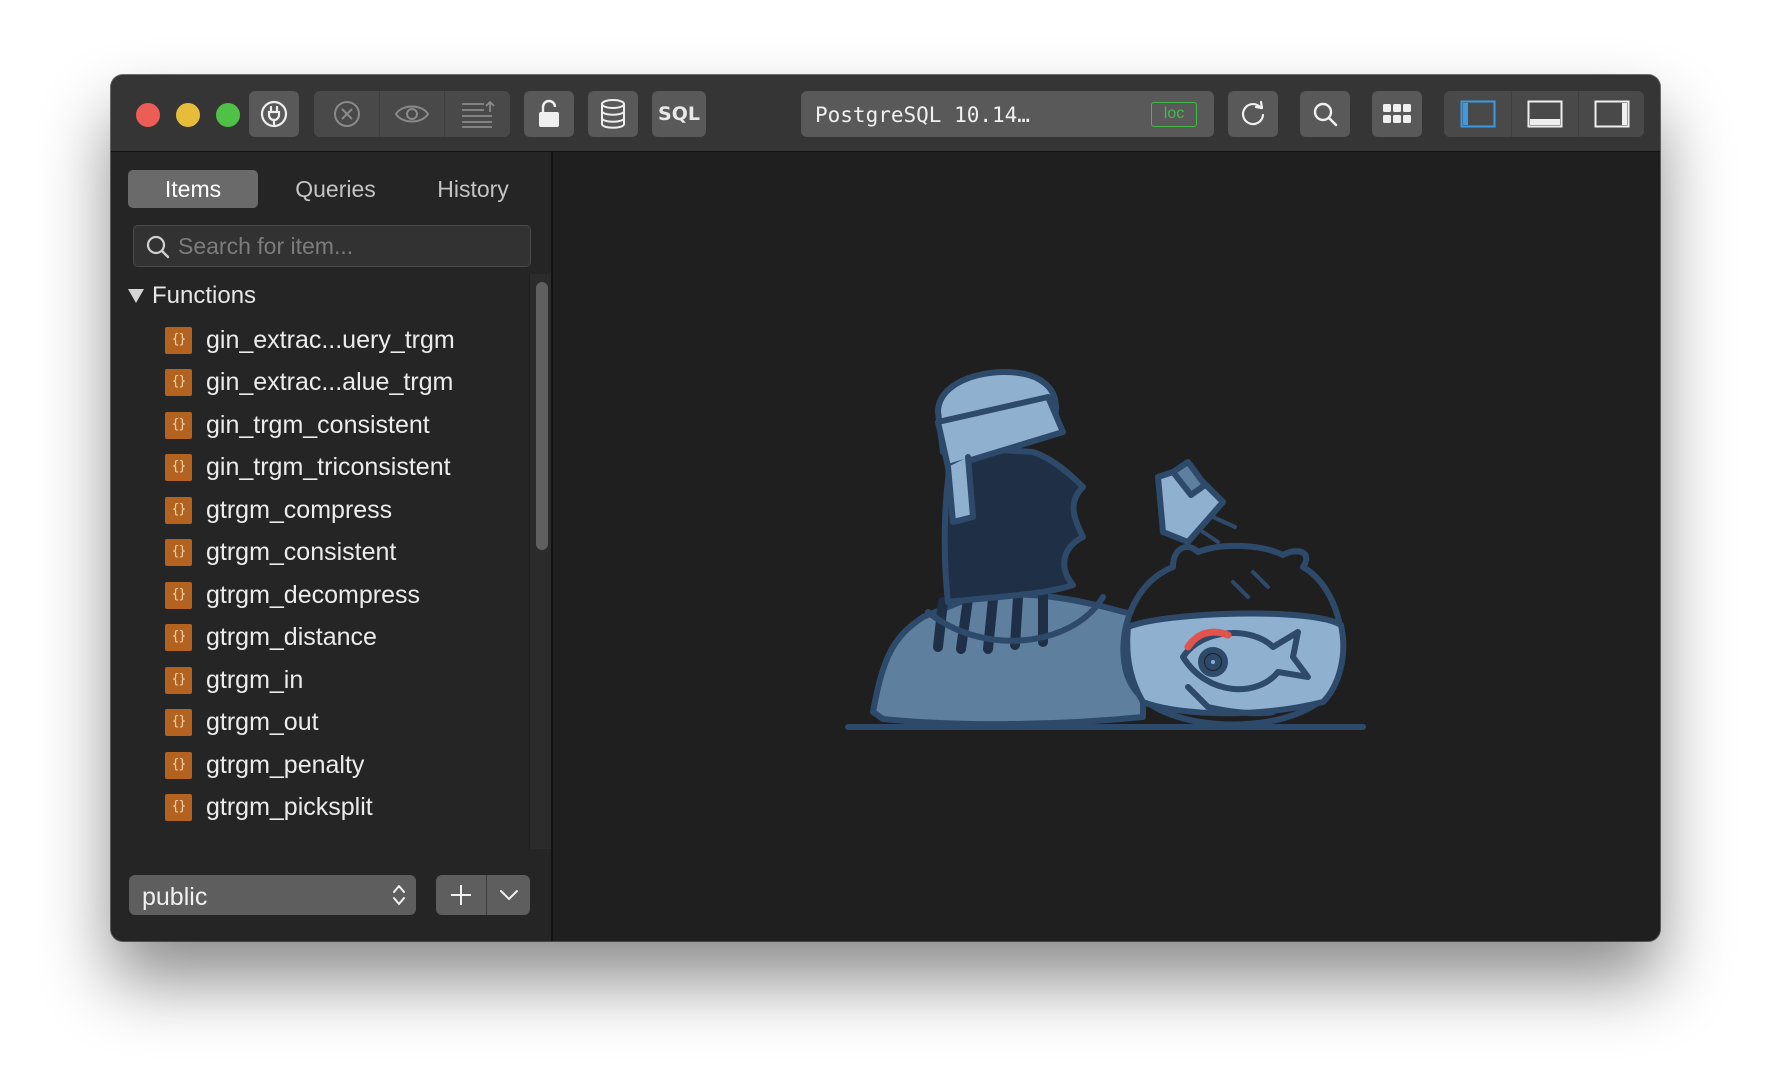  I want to click on function-item: {} gtrgm_consistent, so click(320, 553).